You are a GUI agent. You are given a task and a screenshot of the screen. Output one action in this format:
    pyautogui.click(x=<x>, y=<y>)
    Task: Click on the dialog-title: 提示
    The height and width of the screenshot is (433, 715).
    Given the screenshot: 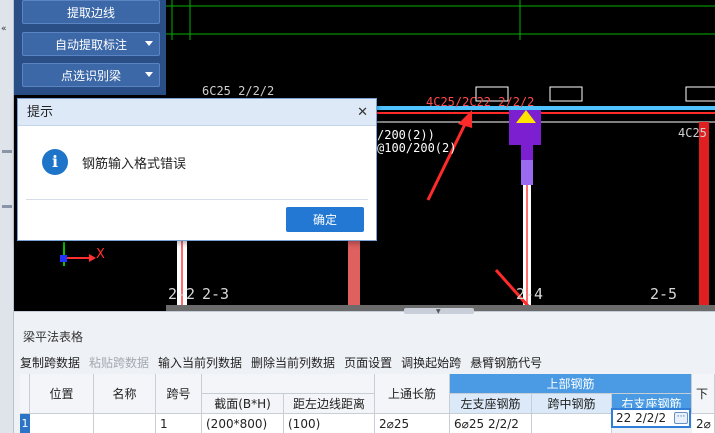 What is the action you would take?
    pyautogui.click(x=40, y=112)
    